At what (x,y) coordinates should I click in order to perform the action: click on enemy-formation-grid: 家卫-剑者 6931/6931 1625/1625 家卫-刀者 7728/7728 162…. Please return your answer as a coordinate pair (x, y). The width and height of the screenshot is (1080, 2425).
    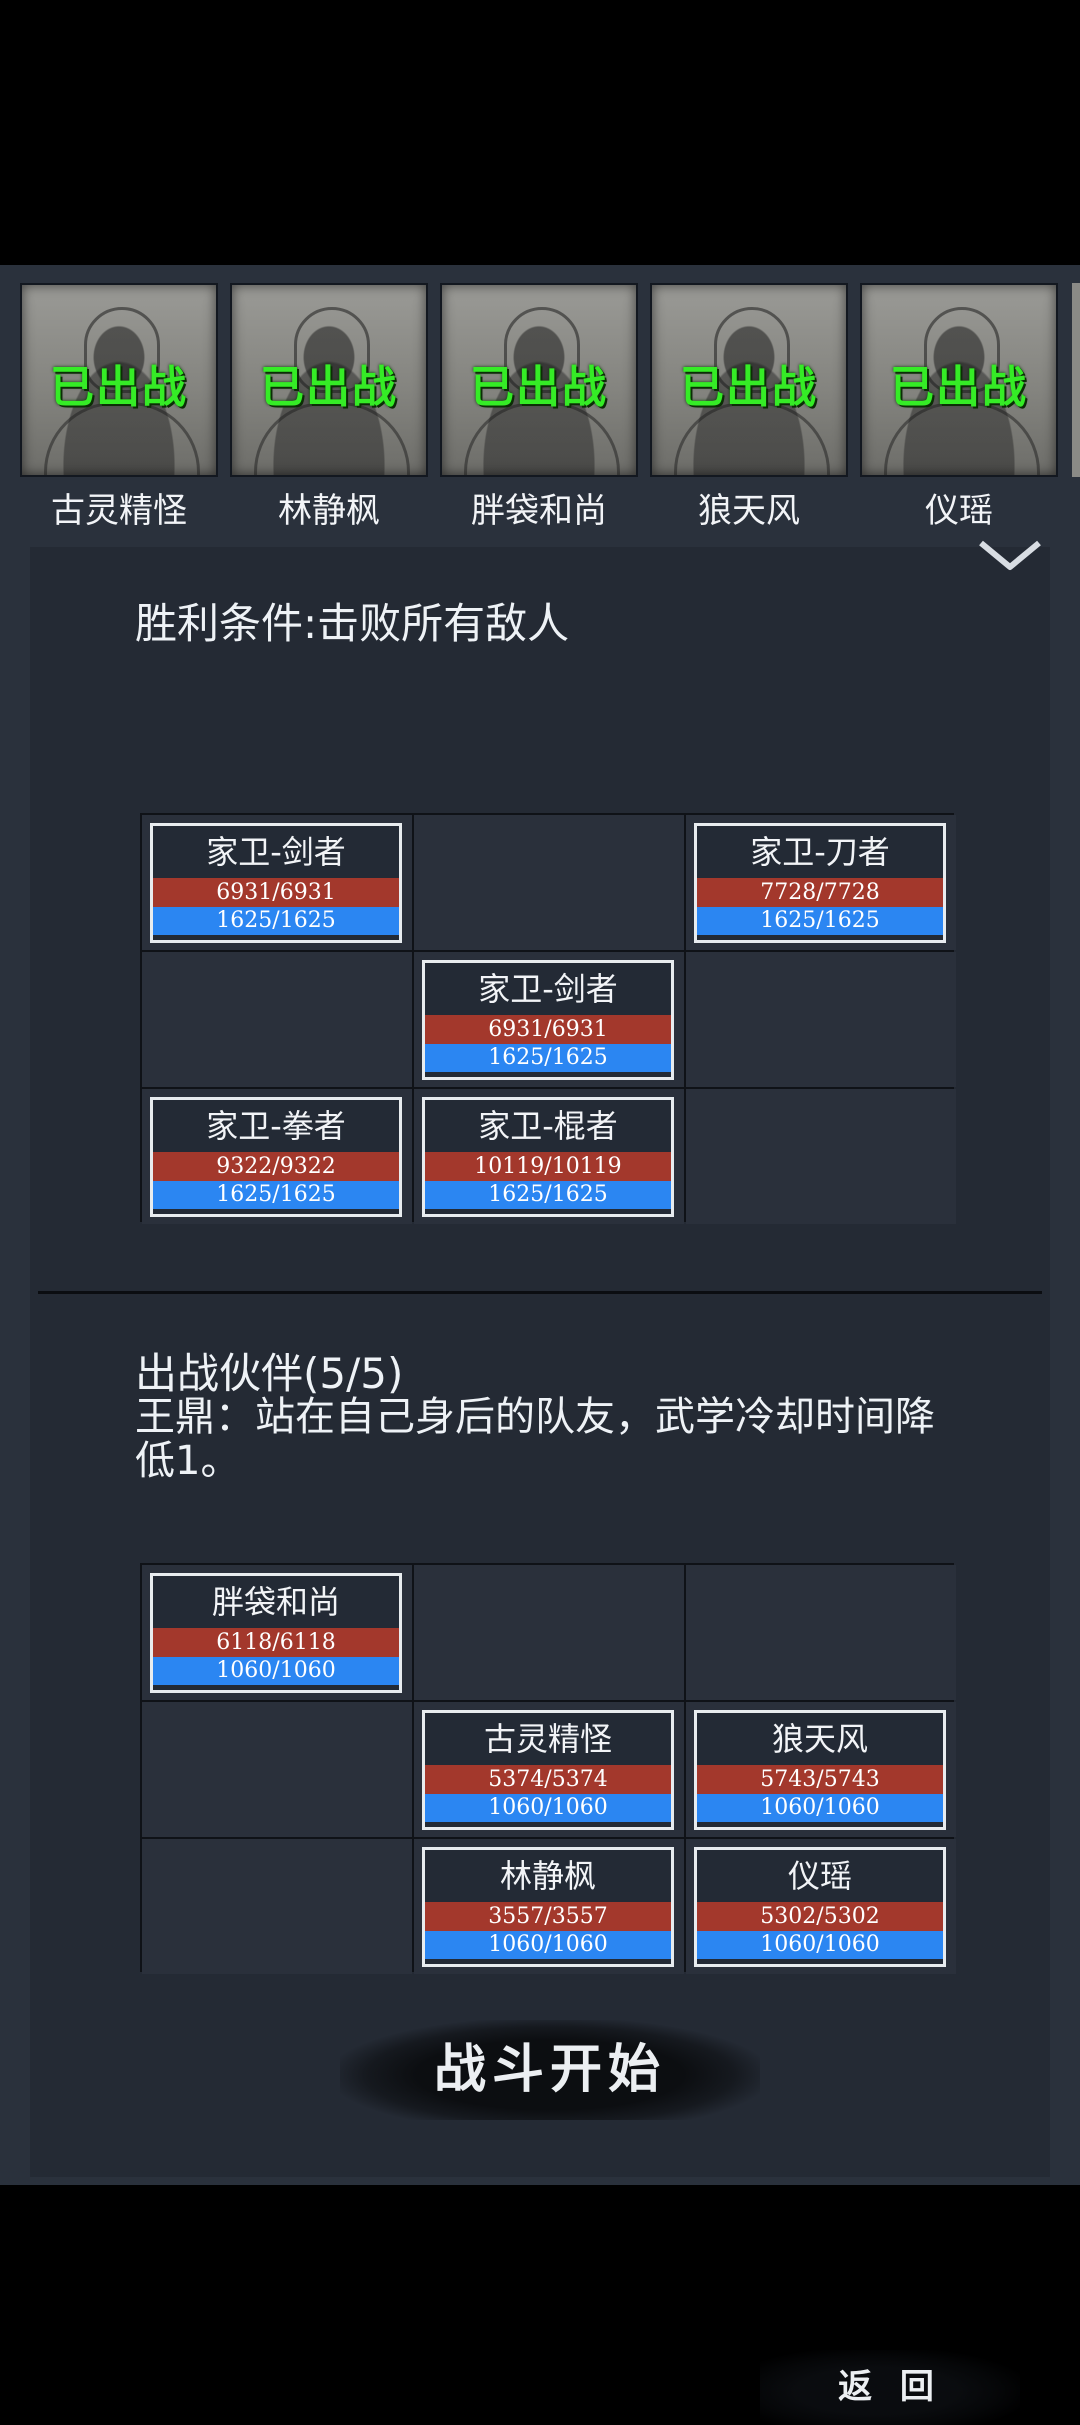
    Looking at the image, I should click on (548, 1018).